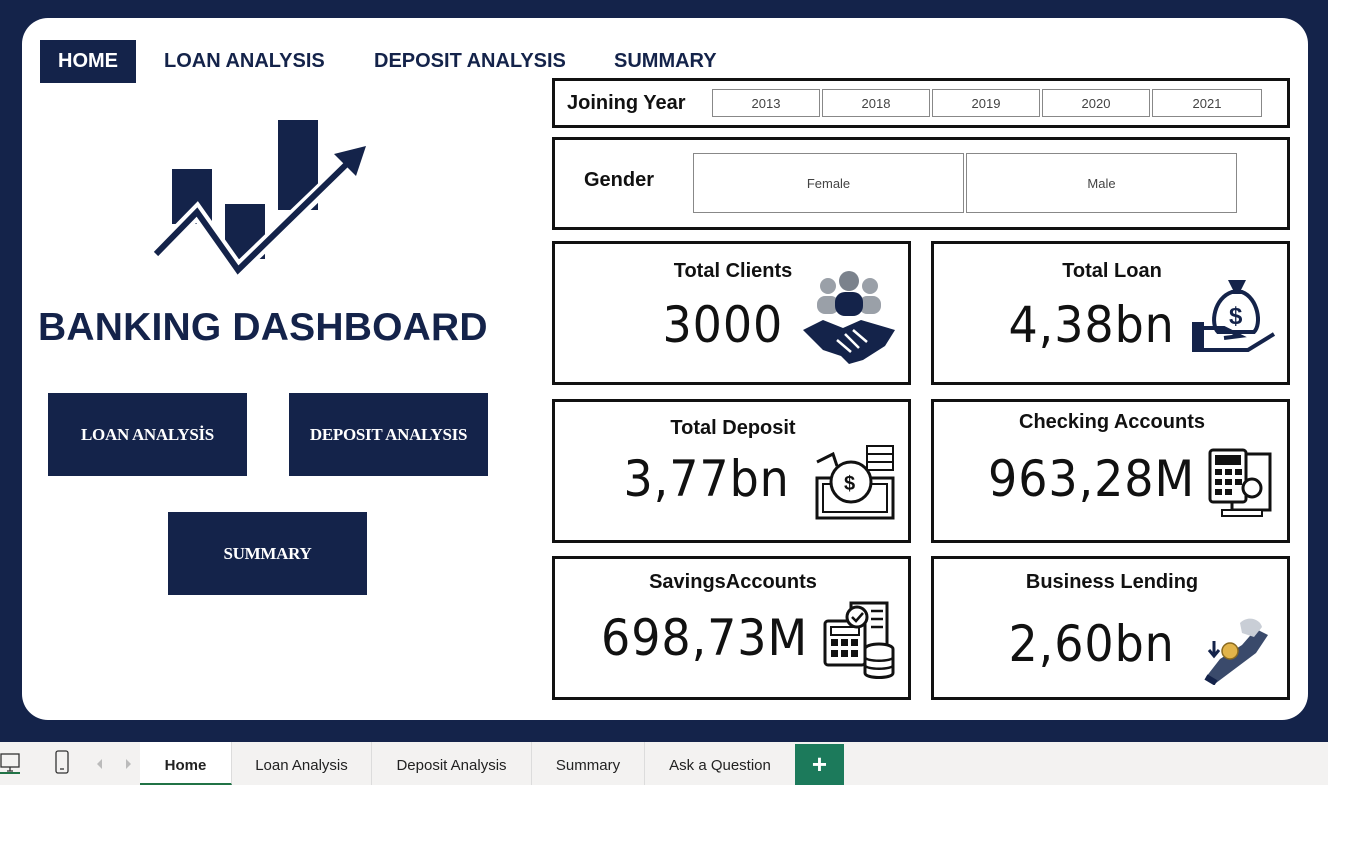 Image resolution: width=1367 pixels, height=855 pixels. What do you see at coordinates (720, 763) in the screenshot?
I see `sheet-tab-ask-a-question: Ask a Question` at bounding box center [720, 763].